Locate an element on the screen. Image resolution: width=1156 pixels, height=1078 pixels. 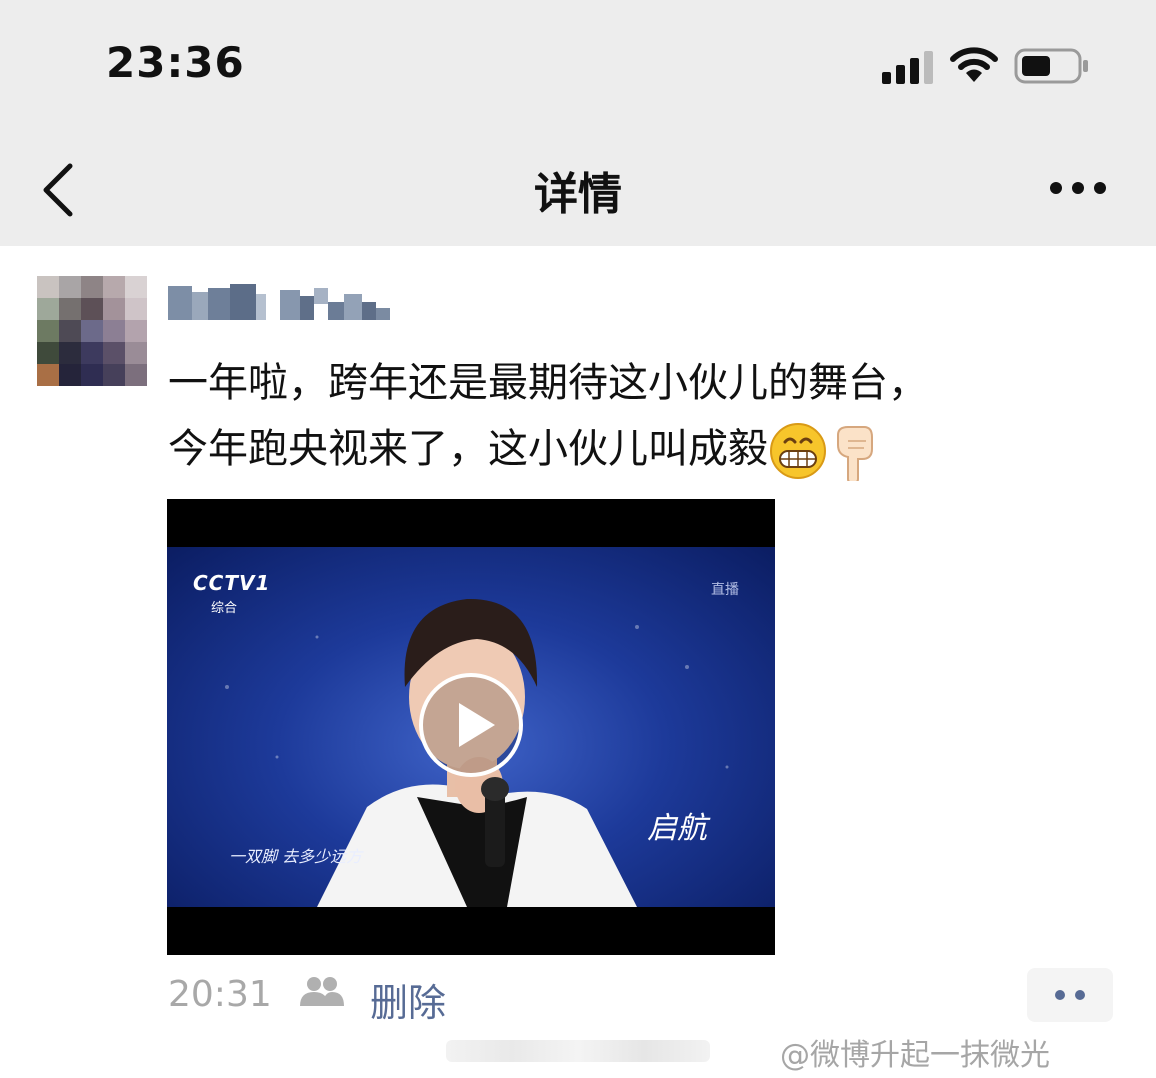
comment-button is located at coordinates (1070, 995).